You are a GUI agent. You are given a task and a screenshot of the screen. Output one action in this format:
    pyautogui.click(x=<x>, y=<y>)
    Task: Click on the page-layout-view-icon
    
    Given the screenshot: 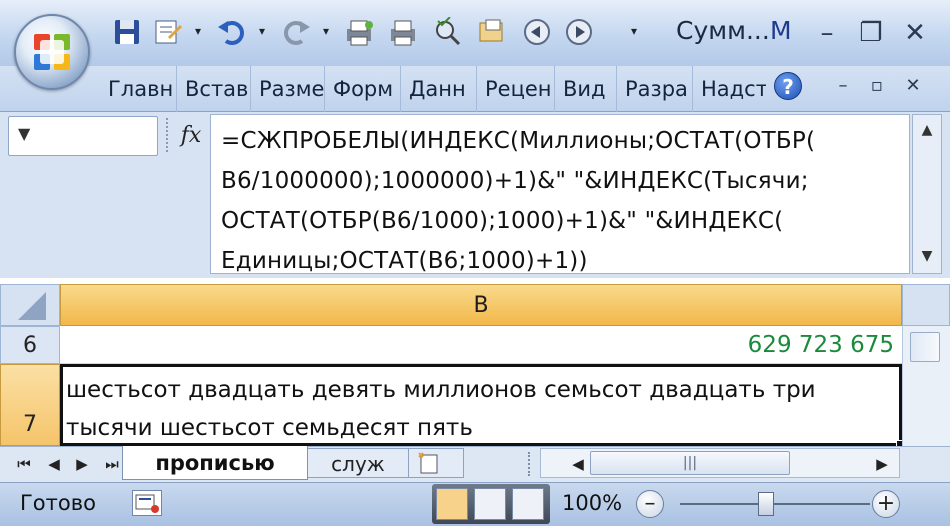 What is the action you would take?
    pyautogui.click(x=490, y=504)
    